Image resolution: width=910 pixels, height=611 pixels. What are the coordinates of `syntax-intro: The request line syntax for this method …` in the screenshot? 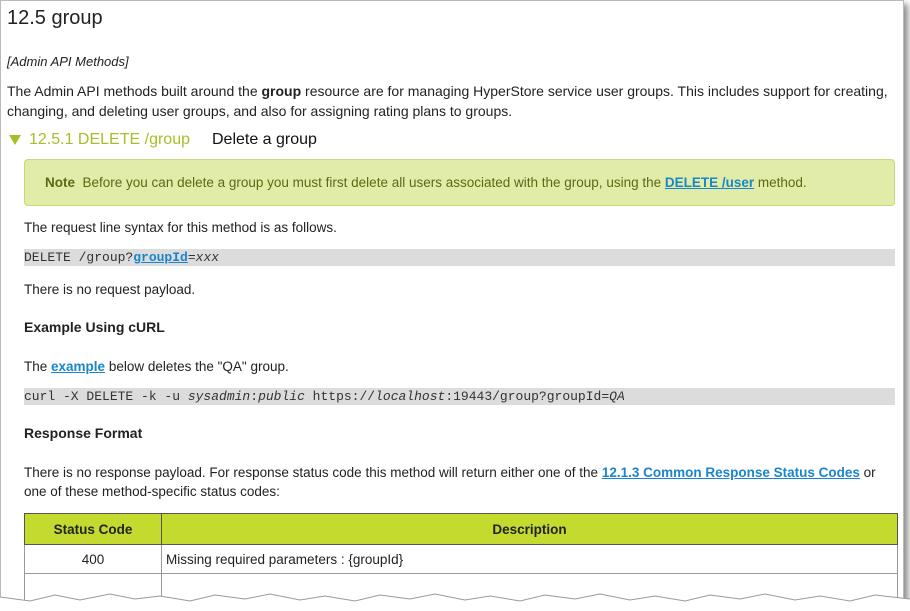 It's located at (180, 227).